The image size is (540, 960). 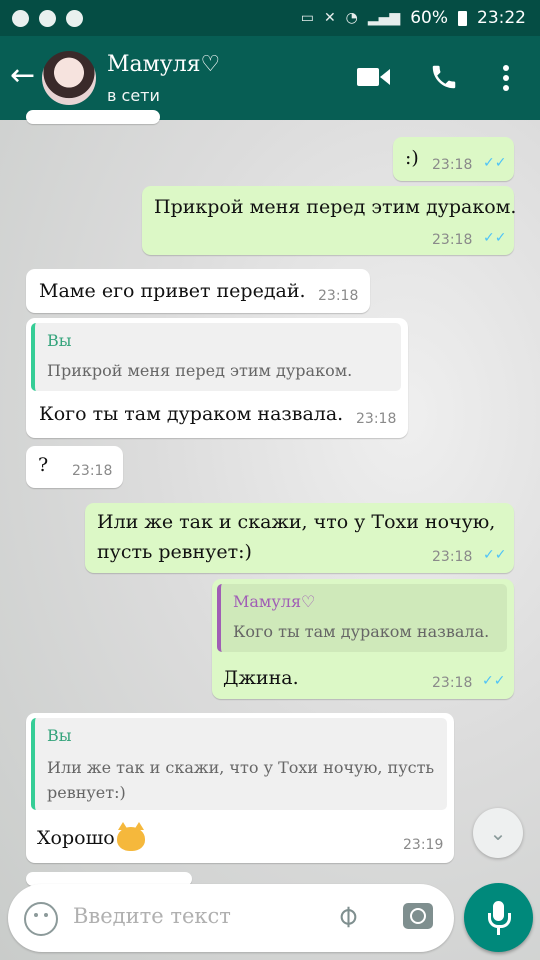 I want to click on signal-icon: ▂▄▆, so click(x=384, y=18).